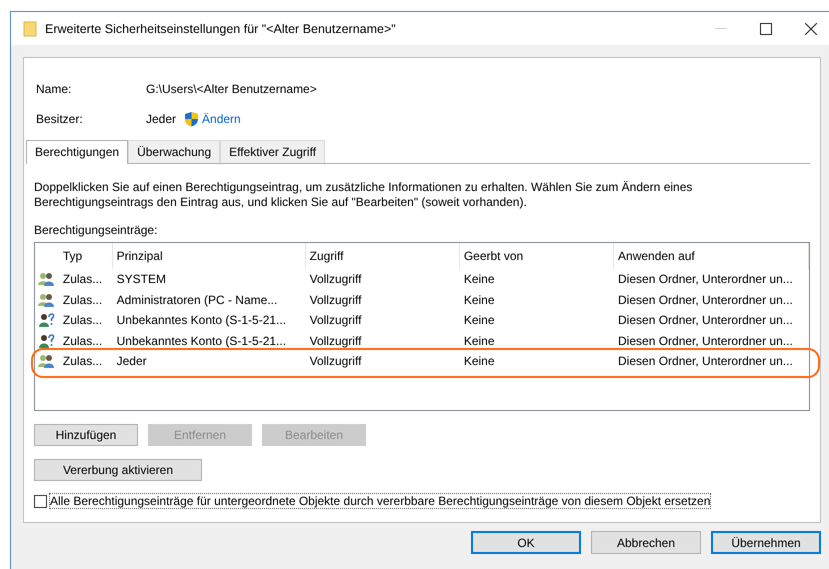  I want to click on enable-inheritance-button: Vererbung aktivieren, so click(118, 470).